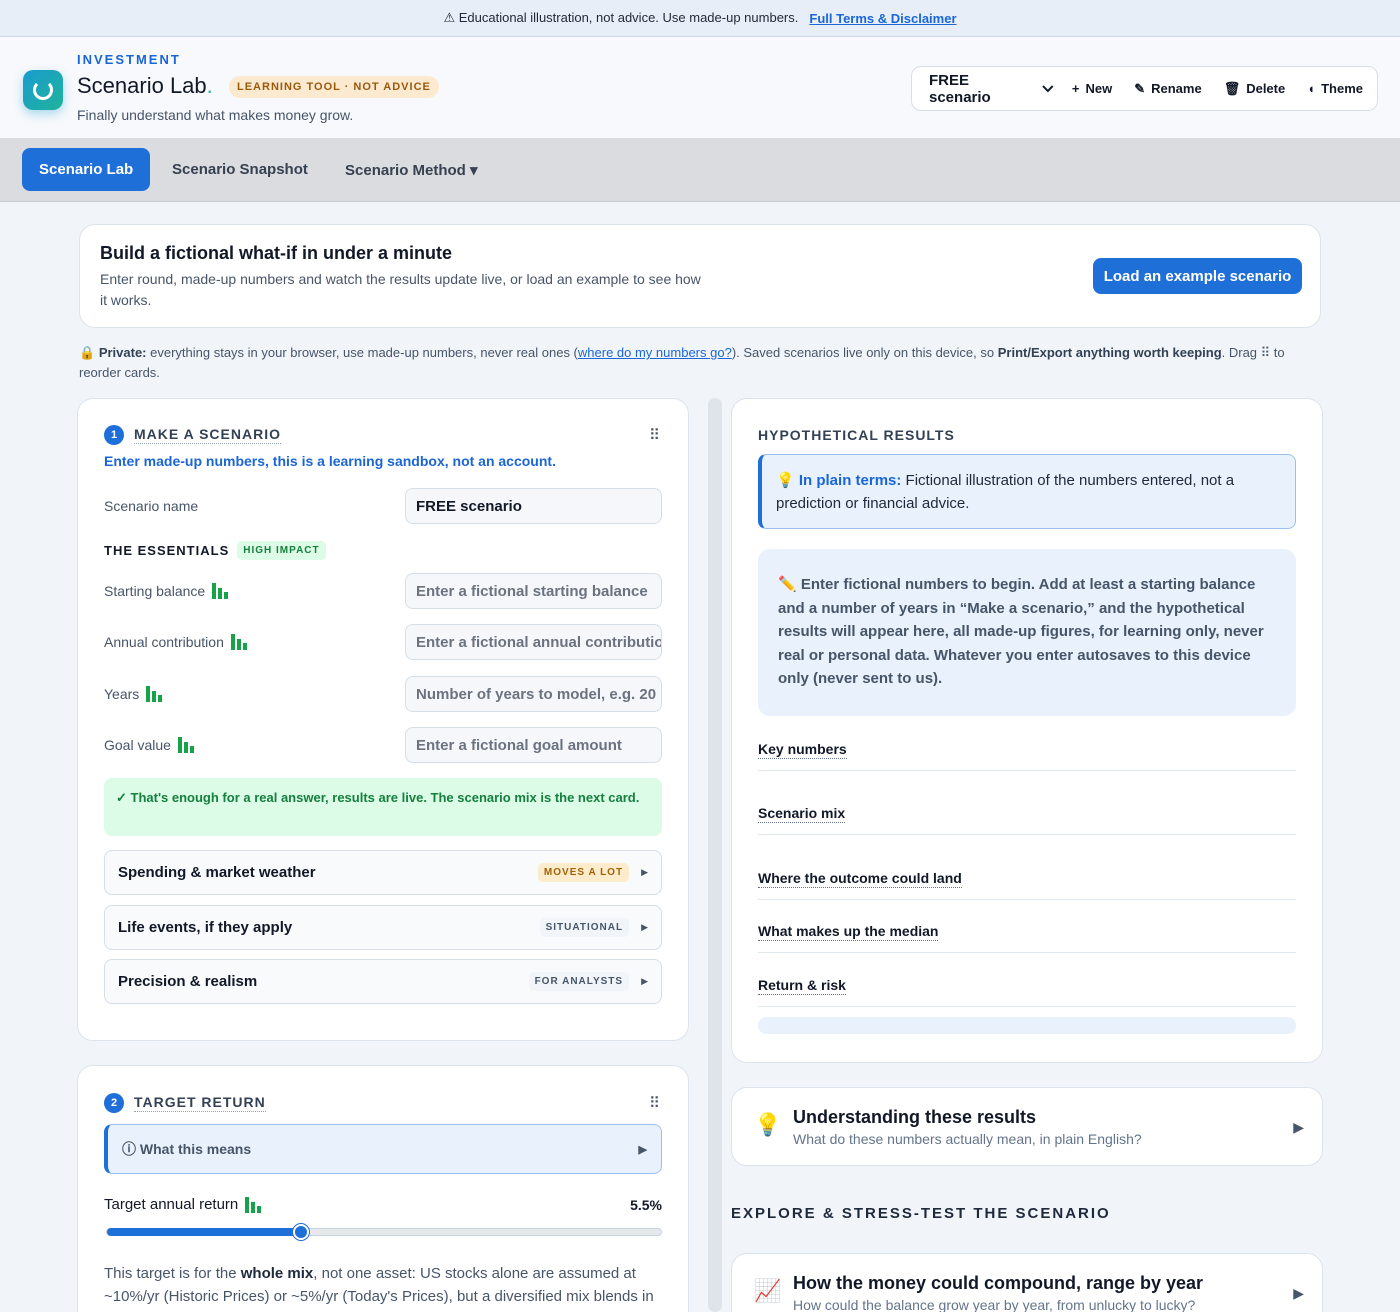 This screenshot has height=1312, width=1400. I want to click on refresh-ring-icon, so click(43, 90).